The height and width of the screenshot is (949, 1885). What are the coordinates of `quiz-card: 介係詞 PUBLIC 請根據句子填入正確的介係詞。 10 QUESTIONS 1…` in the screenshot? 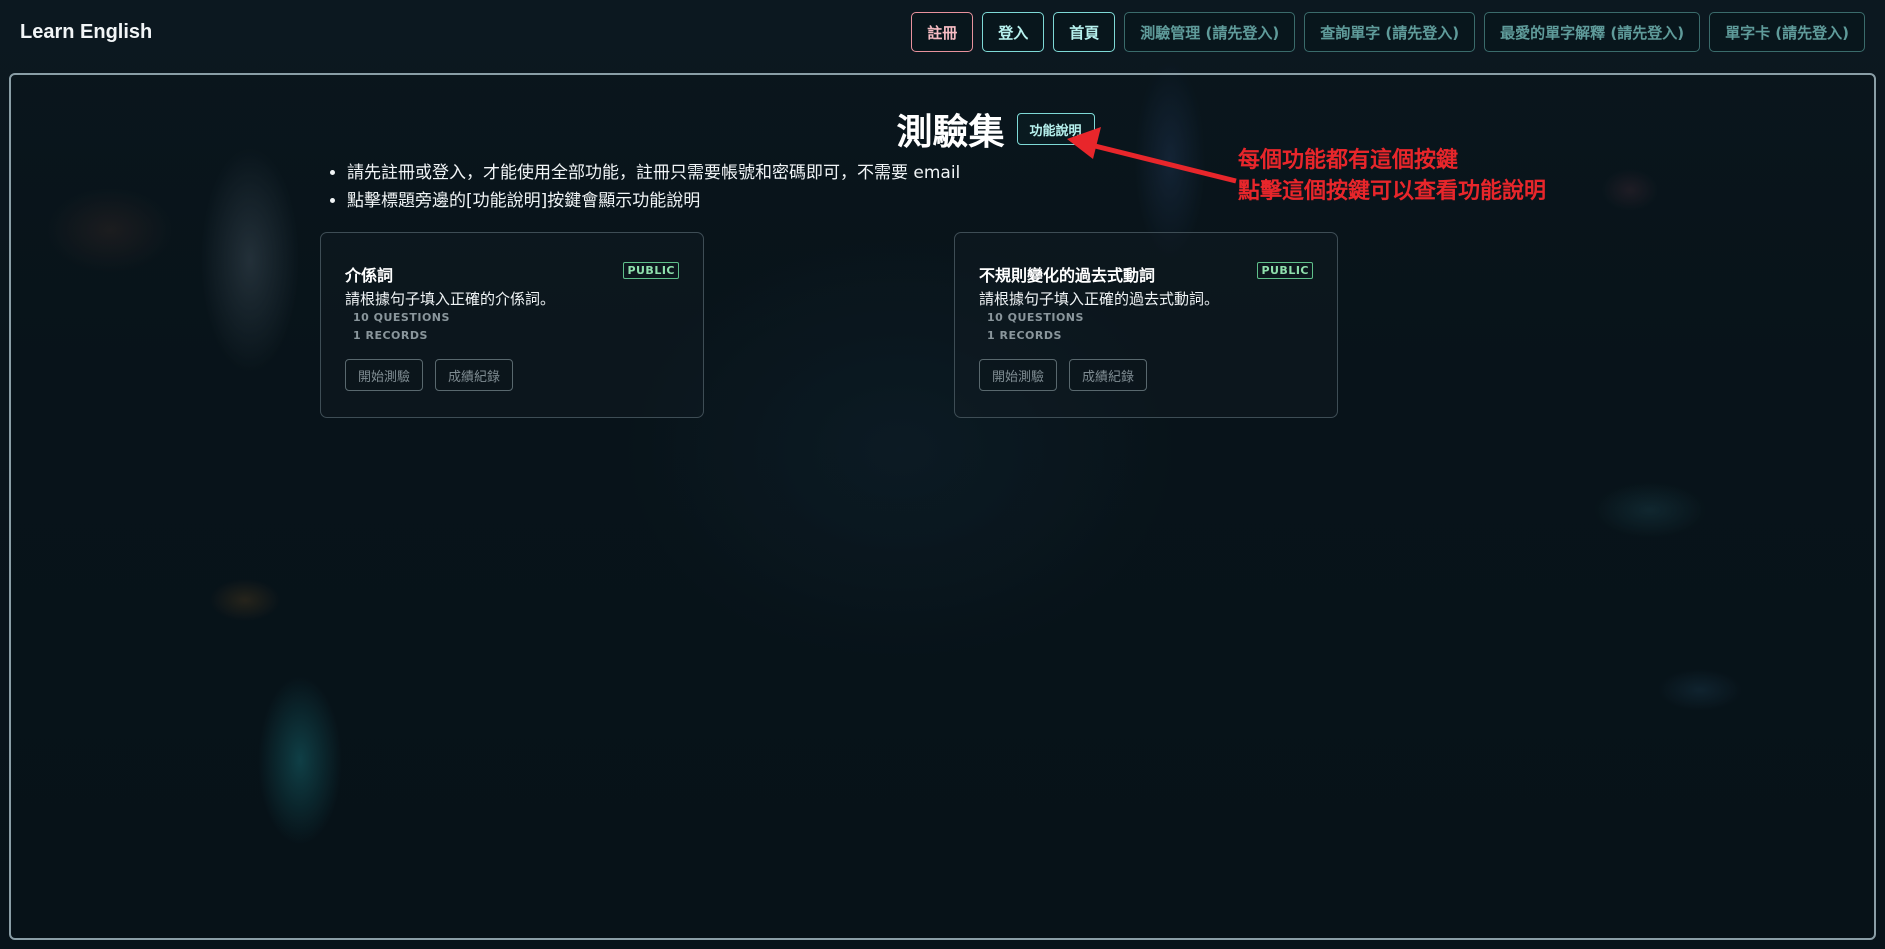 It's located at (512, 325).